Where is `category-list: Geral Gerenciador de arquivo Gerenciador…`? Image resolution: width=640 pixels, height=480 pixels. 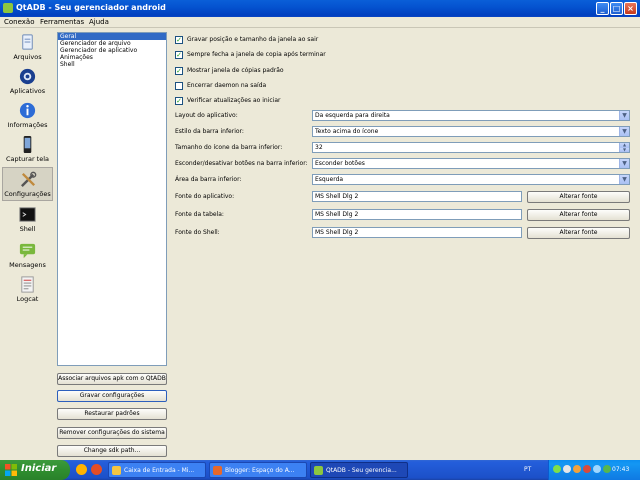
category-list: Geral Gerenciador de arquivo Gerenciador… is located at coordinates (112, 199).